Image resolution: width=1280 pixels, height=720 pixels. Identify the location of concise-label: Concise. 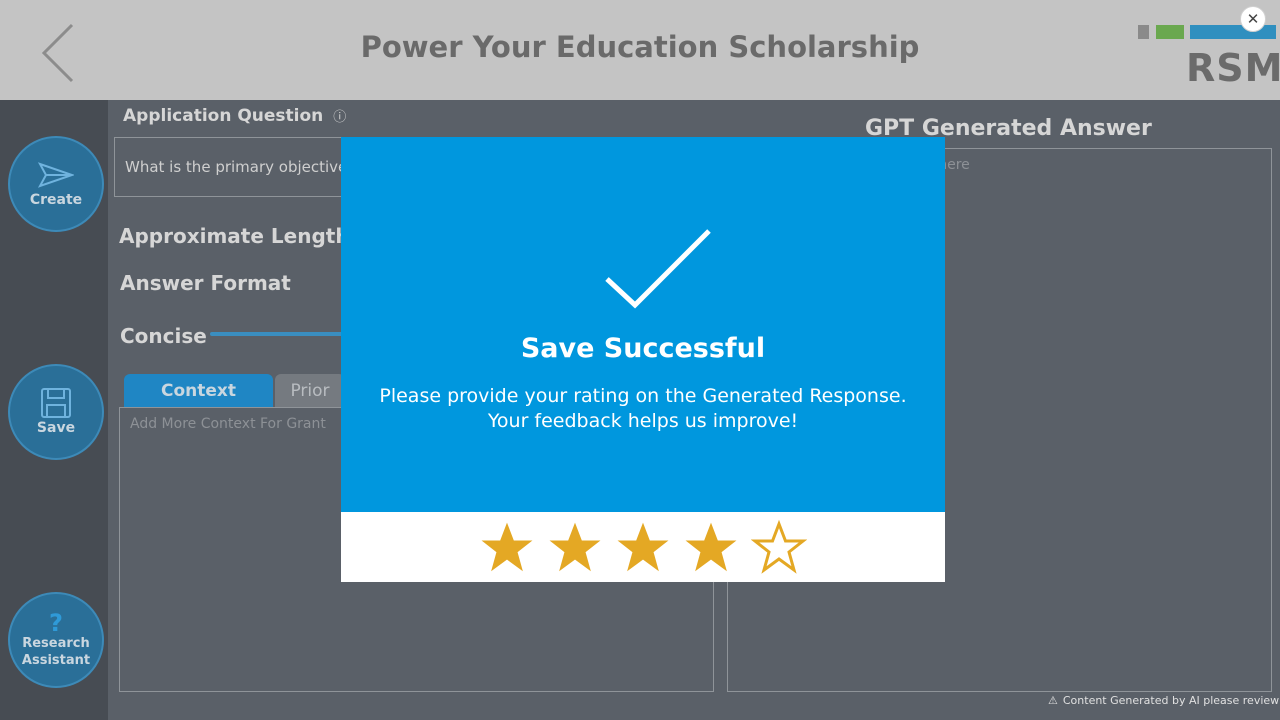
(163, 336).